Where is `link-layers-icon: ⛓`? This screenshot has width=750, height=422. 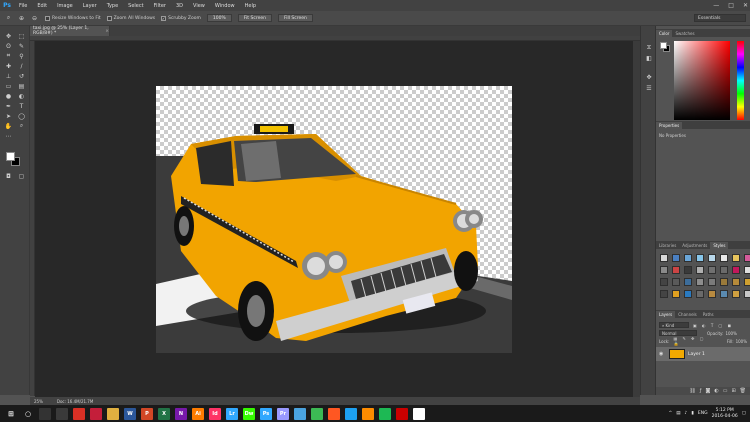
link-layers-icon: ⛓ is located at coordinates (692, 391).